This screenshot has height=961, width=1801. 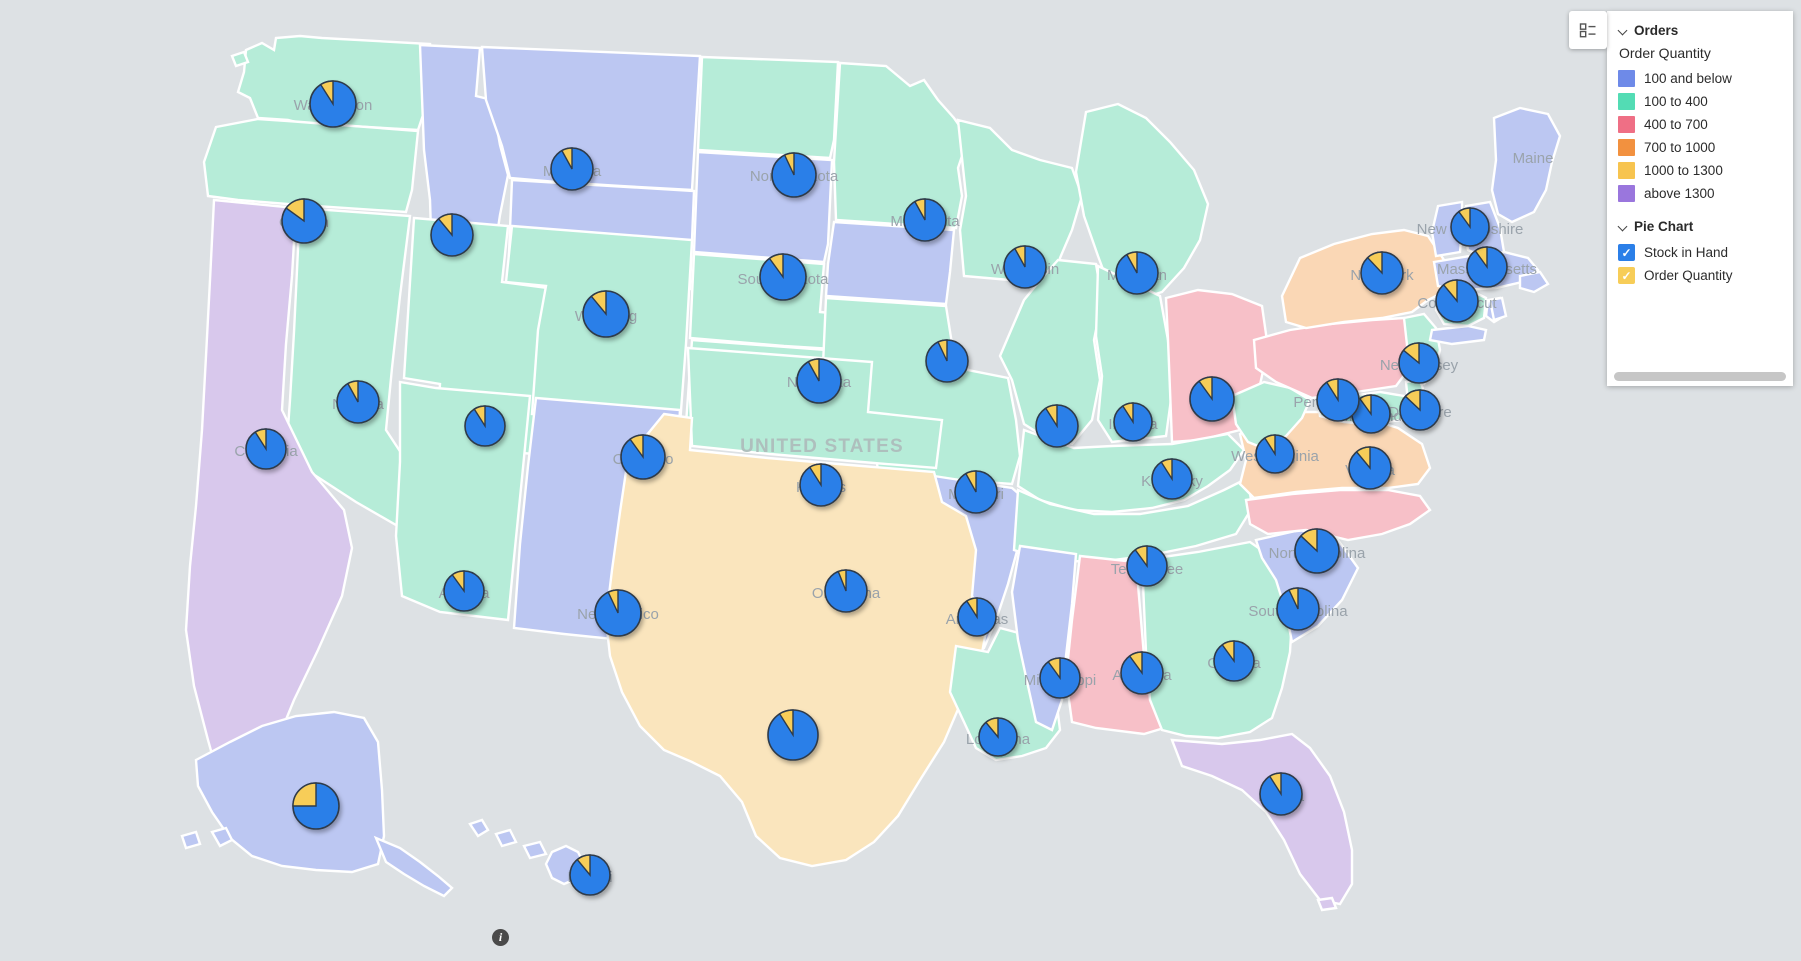 What do you see at coordinates (1498, 309) in the screenshot?
I see `map-island-rhode-island-x` at bounding box center [1498, 309].